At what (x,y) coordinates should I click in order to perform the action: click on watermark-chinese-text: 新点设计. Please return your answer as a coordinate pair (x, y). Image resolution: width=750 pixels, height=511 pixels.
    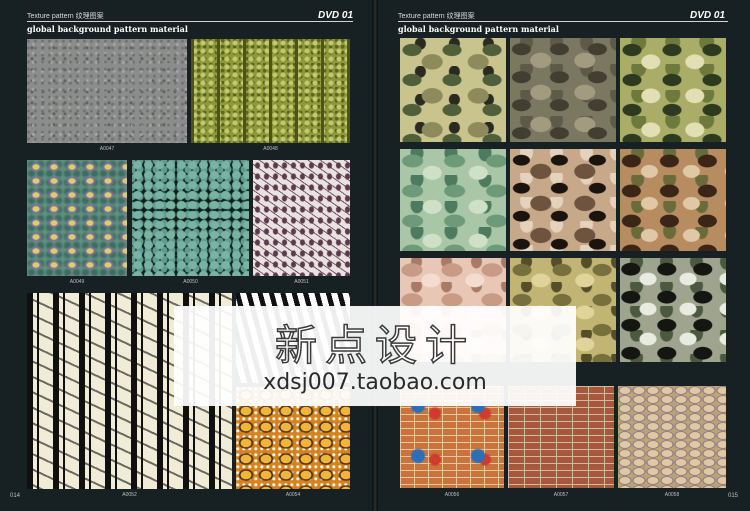
    Looking at the image, I should click on (374, 345).